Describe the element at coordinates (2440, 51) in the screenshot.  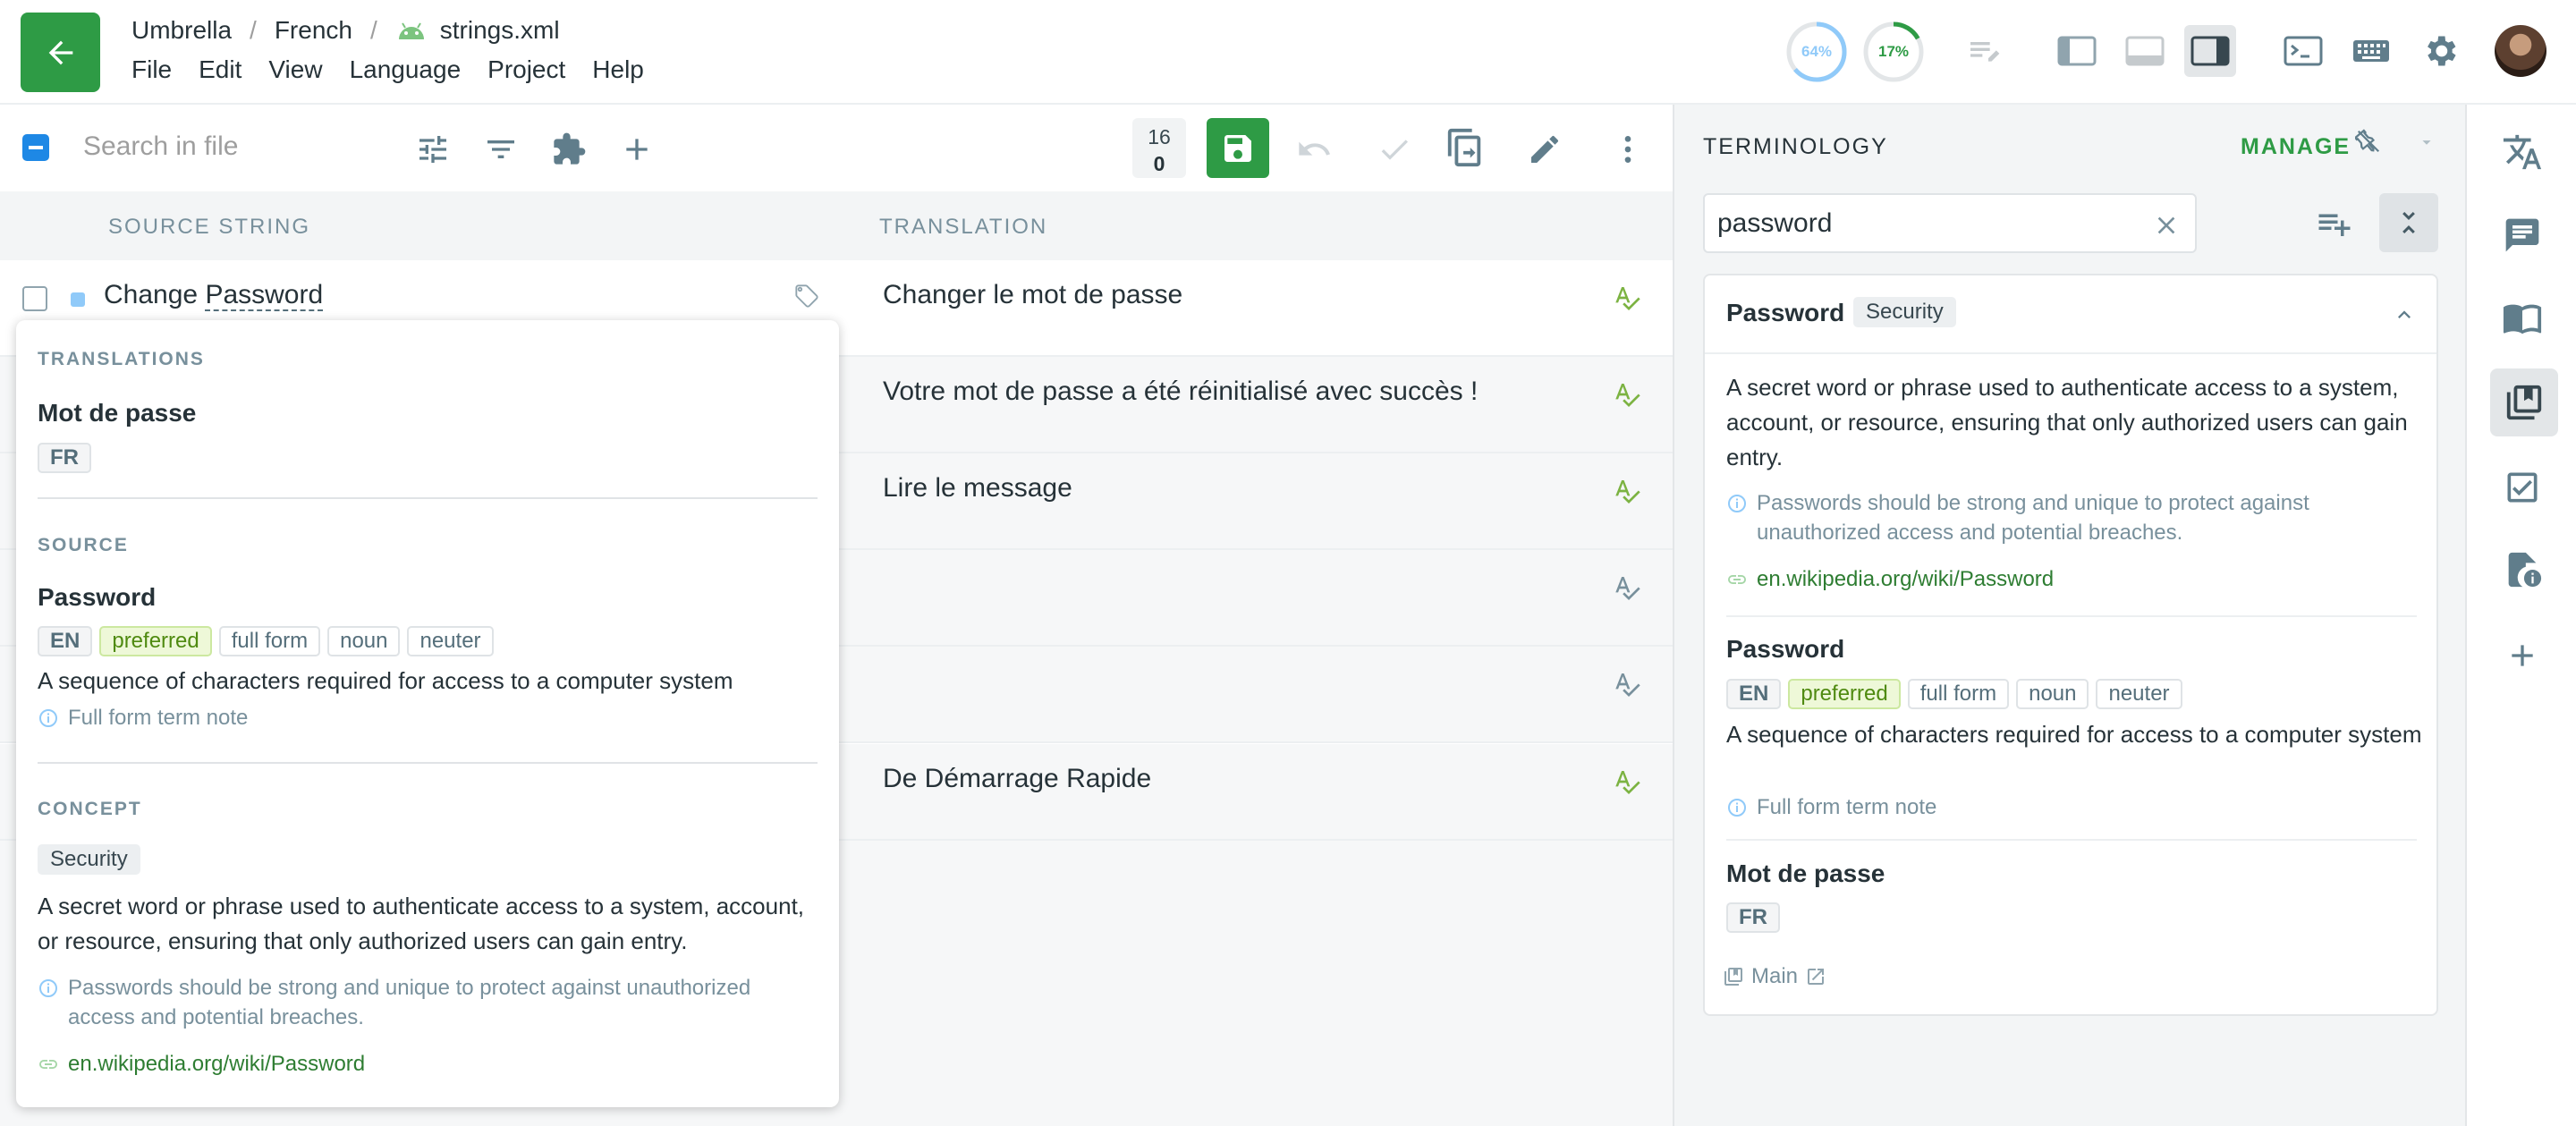
I see `gear-icon` at that location.